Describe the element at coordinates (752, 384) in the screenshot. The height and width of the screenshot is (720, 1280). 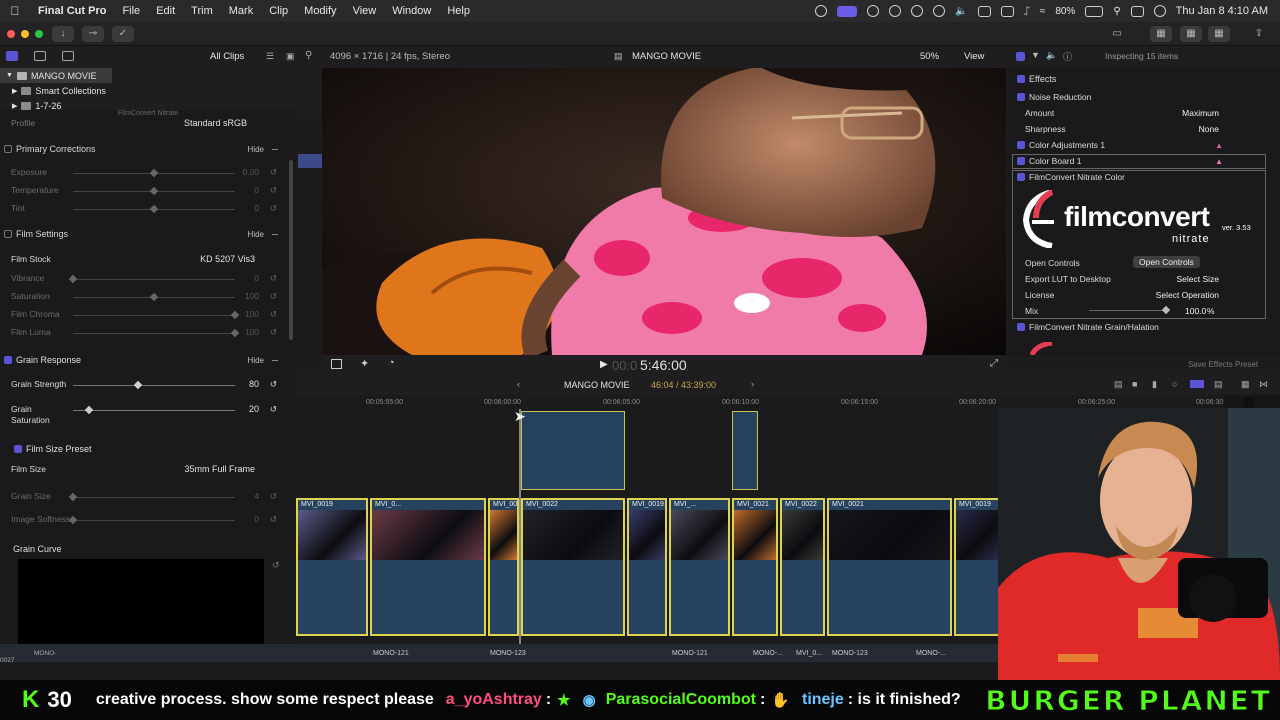
I see `forward-arrow-icon: ›` at that location.